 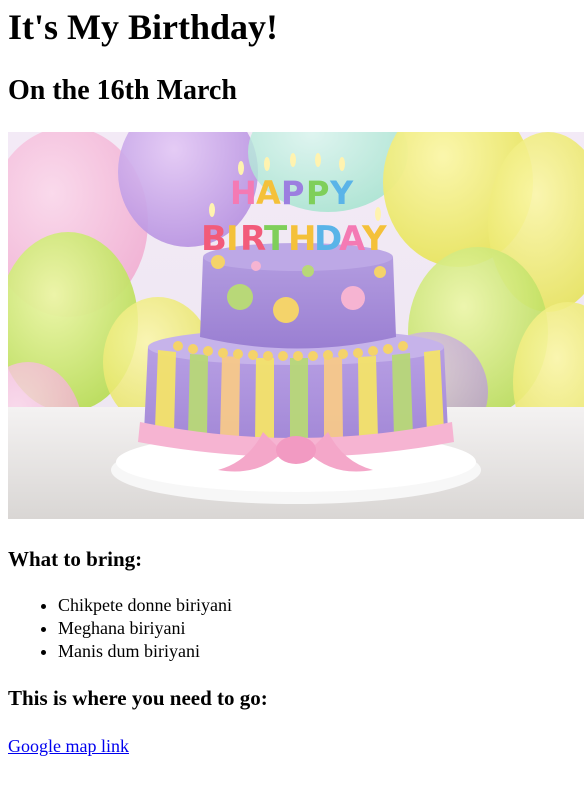 I want to click on svg-text: I, so click(x=232, y=239).